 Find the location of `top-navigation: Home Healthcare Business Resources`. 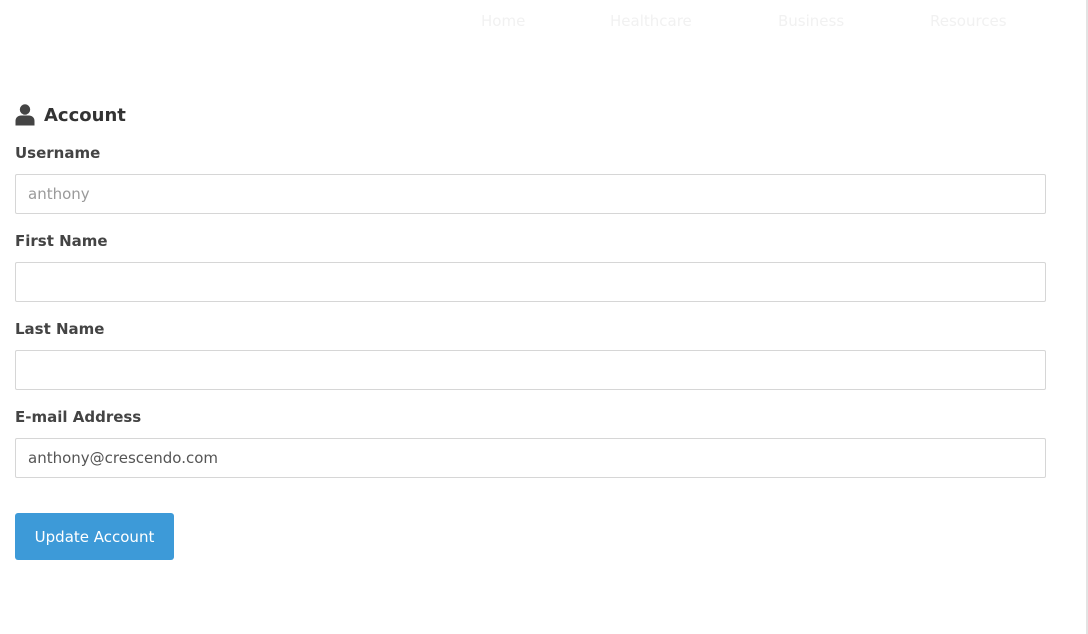

top-navigation: Home Healthcare Business Resources is located at coordinates (543, 23).